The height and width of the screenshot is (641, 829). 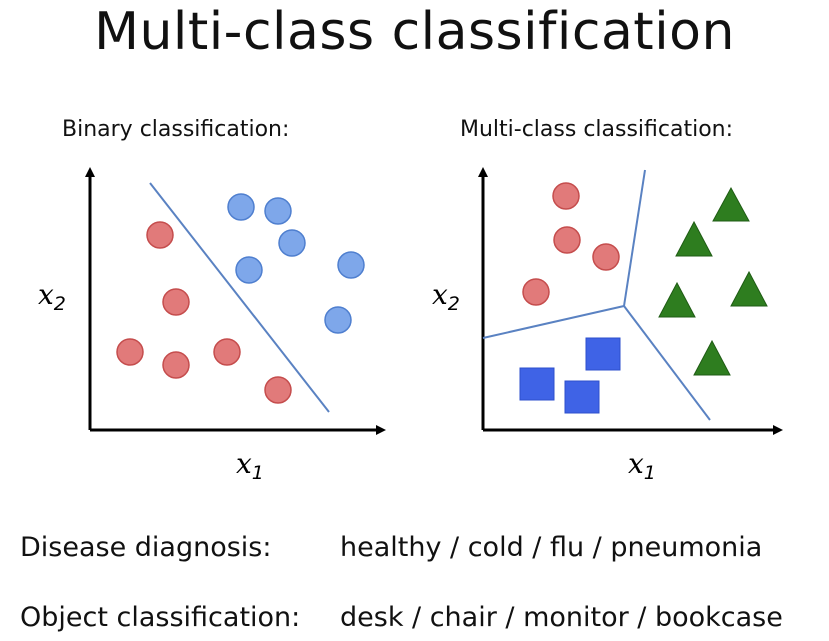 I want to click on binary-y-axis-label: x2, so click(x=52, y=296).